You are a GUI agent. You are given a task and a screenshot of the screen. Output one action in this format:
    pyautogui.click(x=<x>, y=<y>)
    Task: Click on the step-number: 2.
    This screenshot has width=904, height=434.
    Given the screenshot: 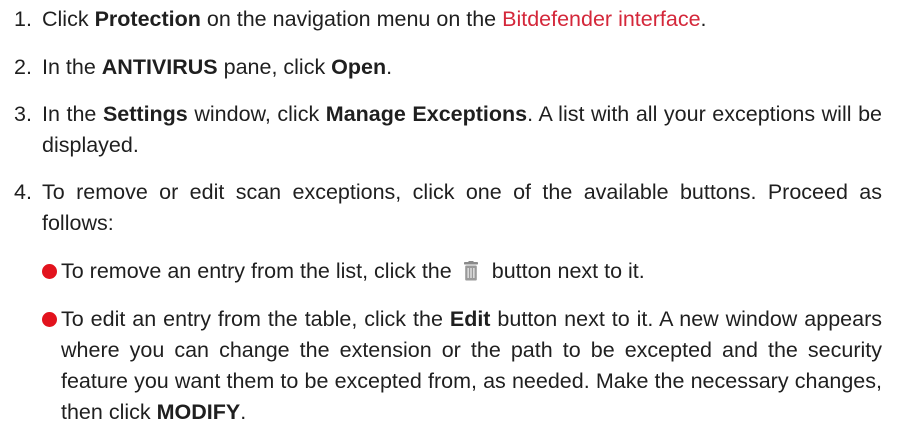 What is the action you would take?
    pyautogui.click(x=23, y=67)
    